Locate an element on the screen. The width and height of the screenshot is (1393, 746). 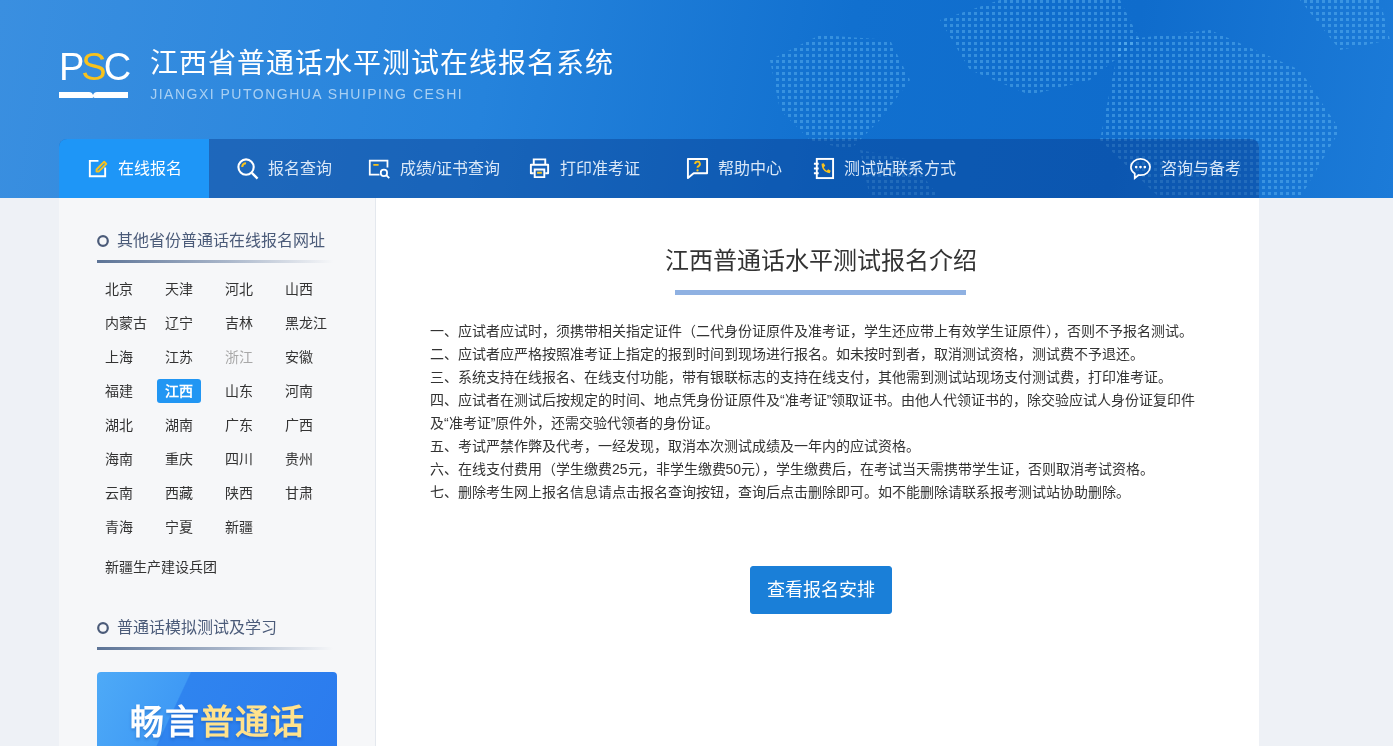
province-link: 重庆 is located at coordinates (179, 459).